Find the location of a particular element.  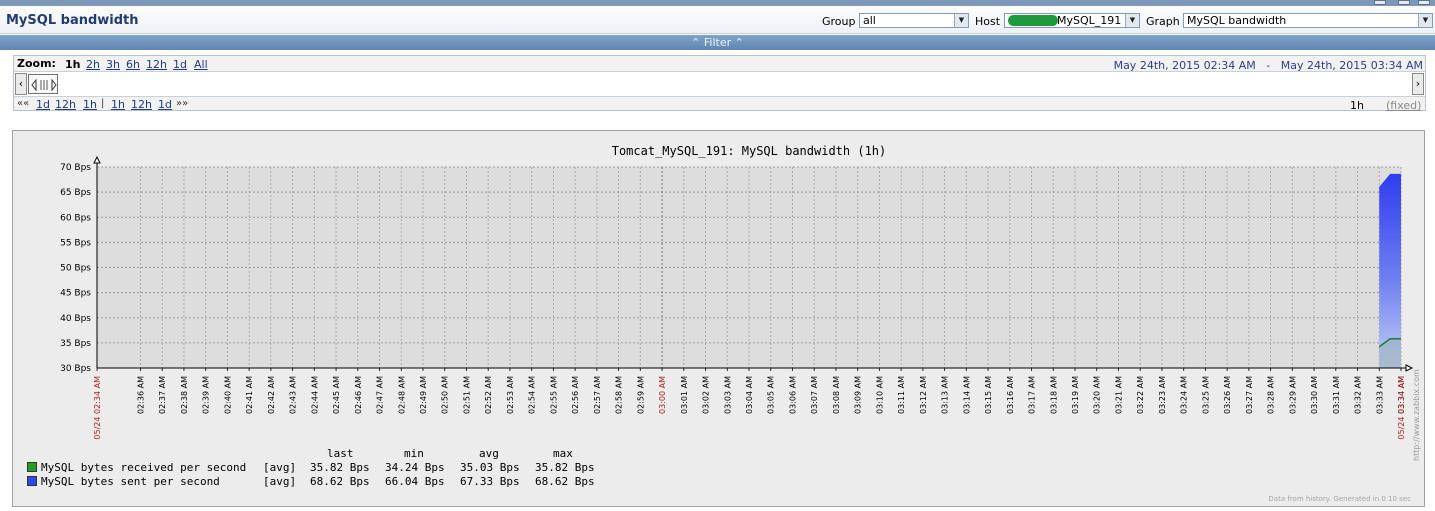

legend-max-received: 35.82 Bps is located at coordinates (565, 467).